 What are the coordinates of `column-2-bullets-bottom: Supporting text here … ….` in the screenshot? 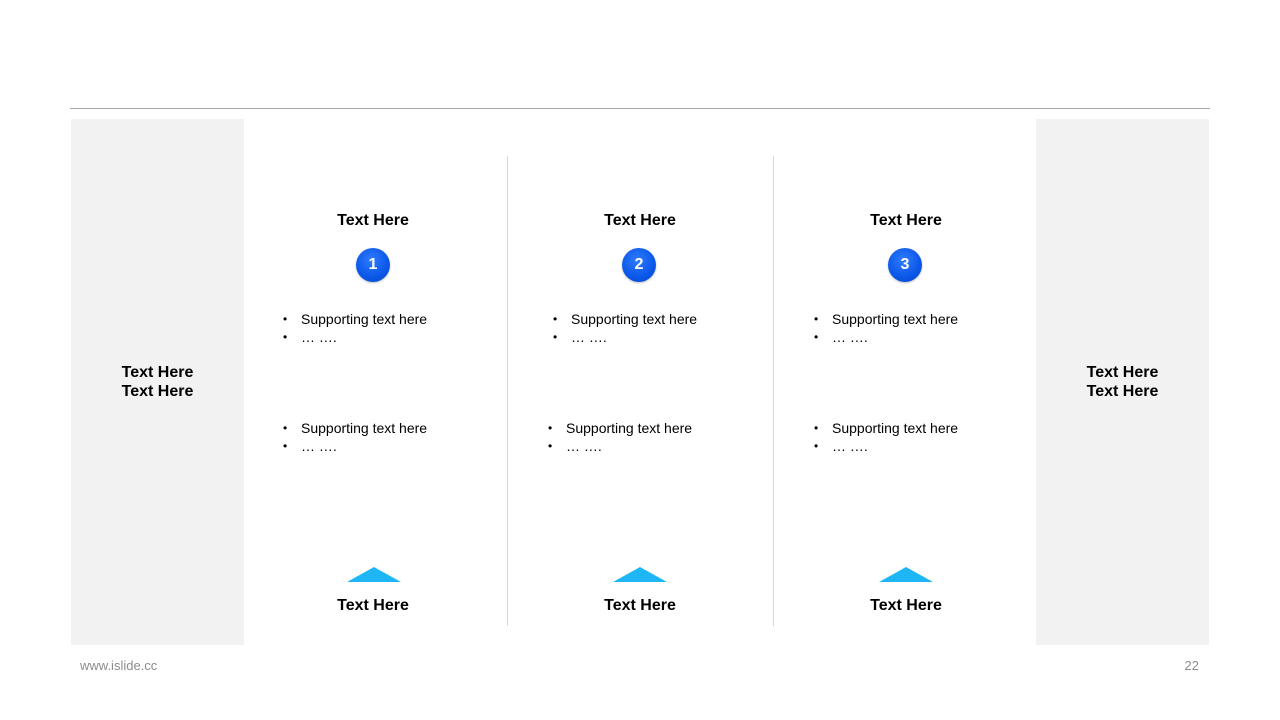 It's located at (620, 437).